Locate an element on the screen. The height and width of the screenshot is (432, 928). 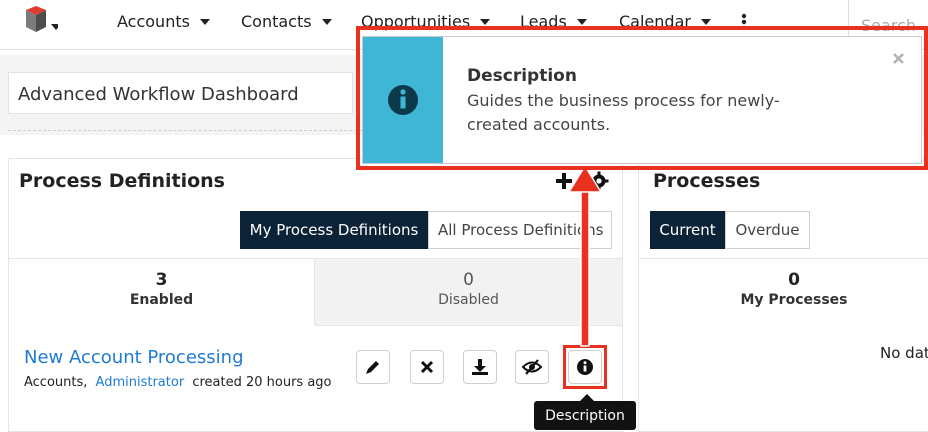
nav-contacts: Contacts is located at coordinates (286, 21).